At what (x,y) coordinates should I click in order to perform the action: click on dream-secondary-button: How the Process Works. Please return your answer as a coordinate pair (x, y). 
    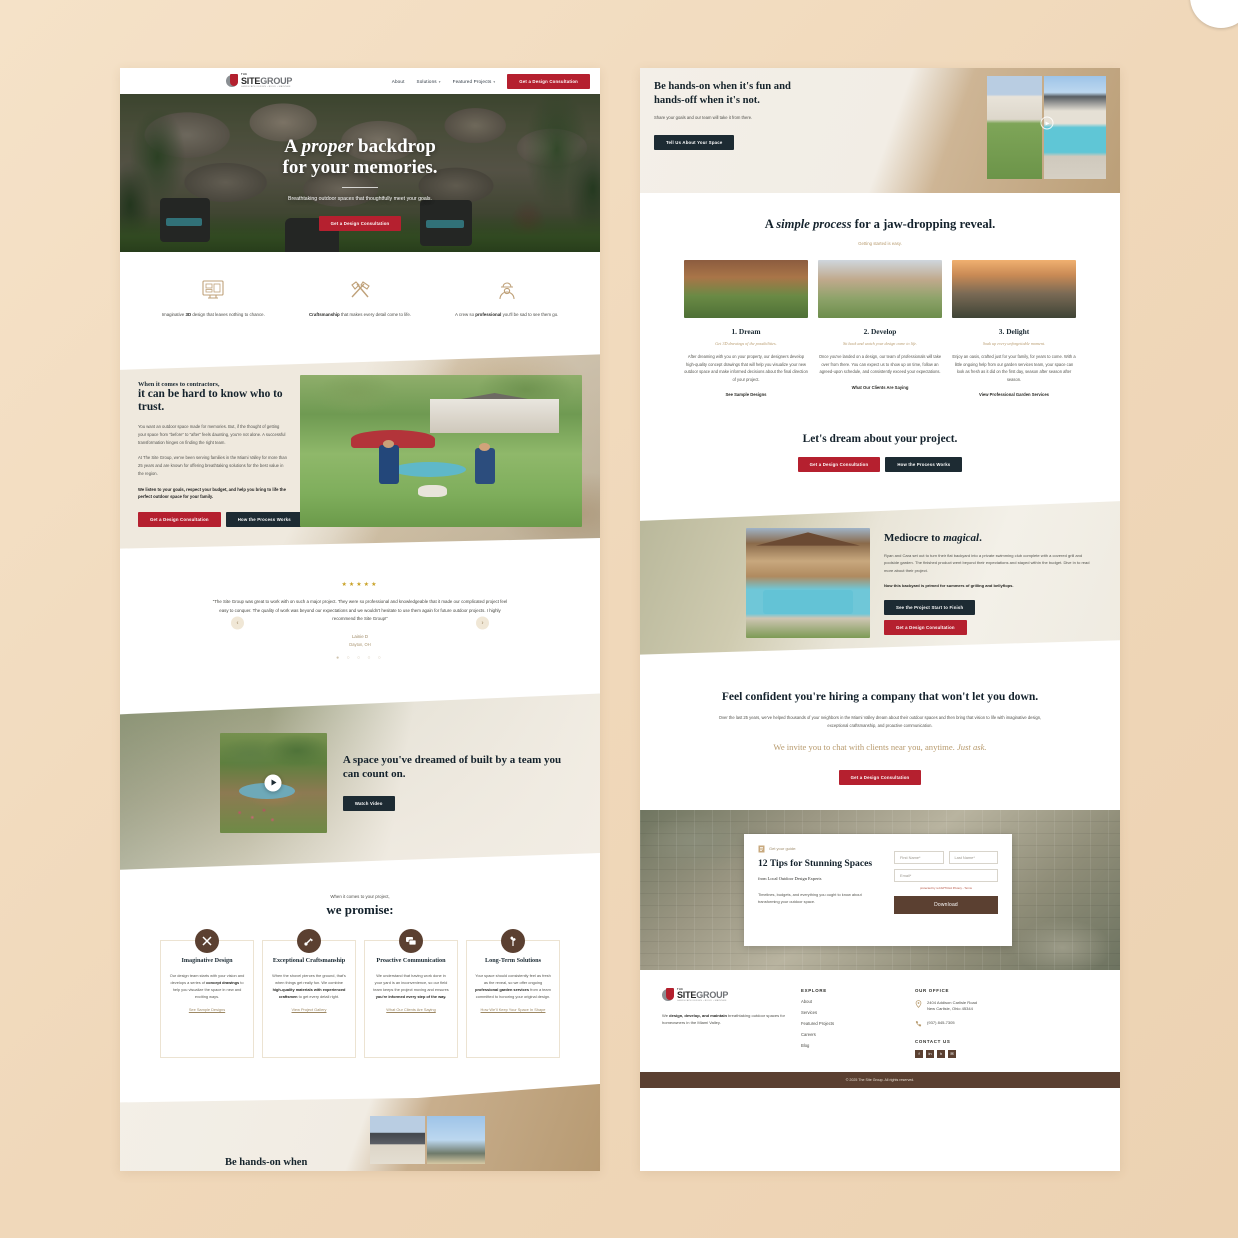
    Looking at the image, I should click on (924, 464).